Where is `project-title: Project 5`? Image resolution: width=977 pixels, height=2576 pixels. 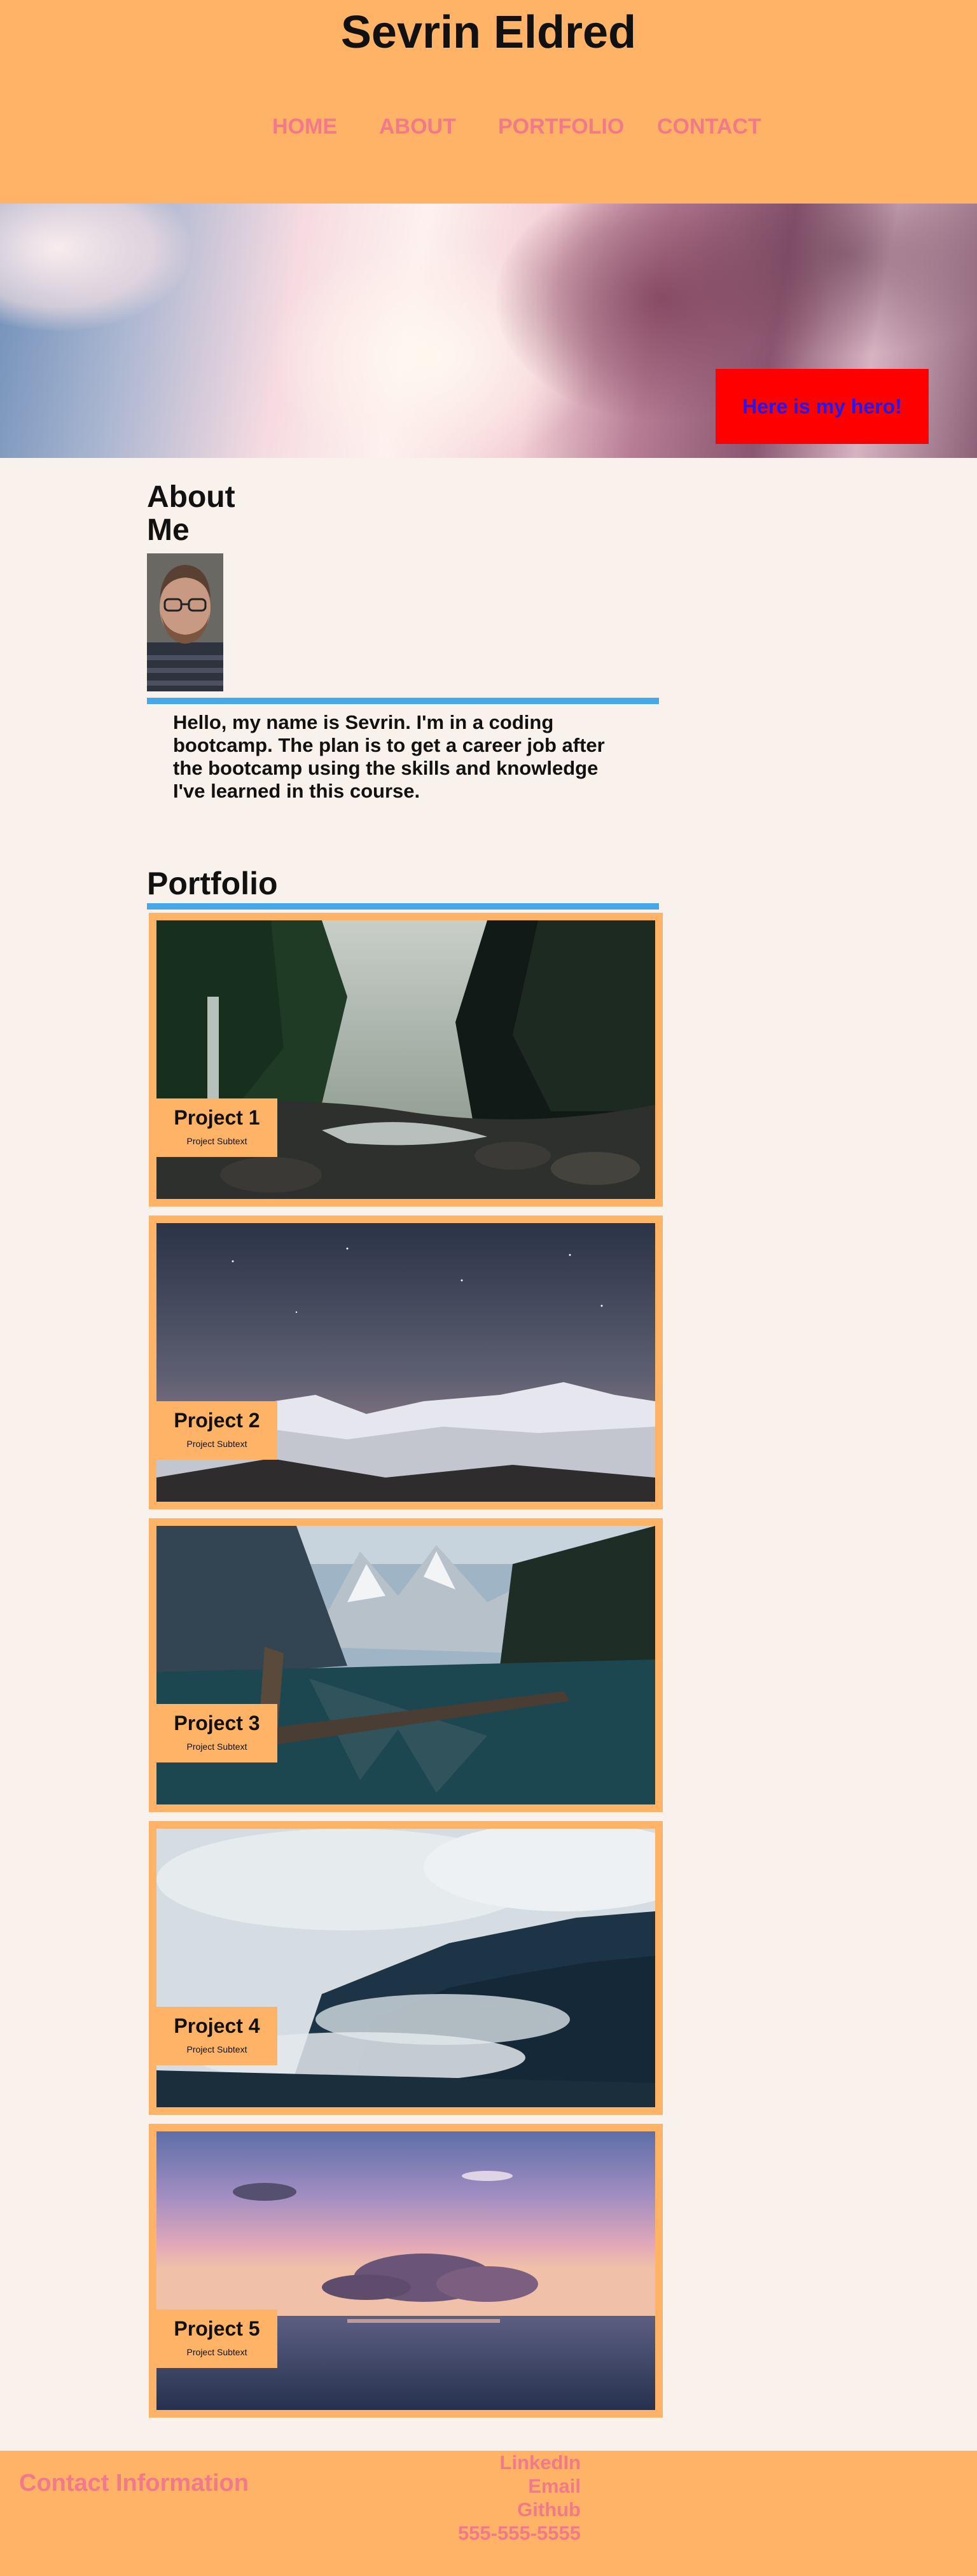 project-title: Project 5 is located at coordinates (217, 2328).